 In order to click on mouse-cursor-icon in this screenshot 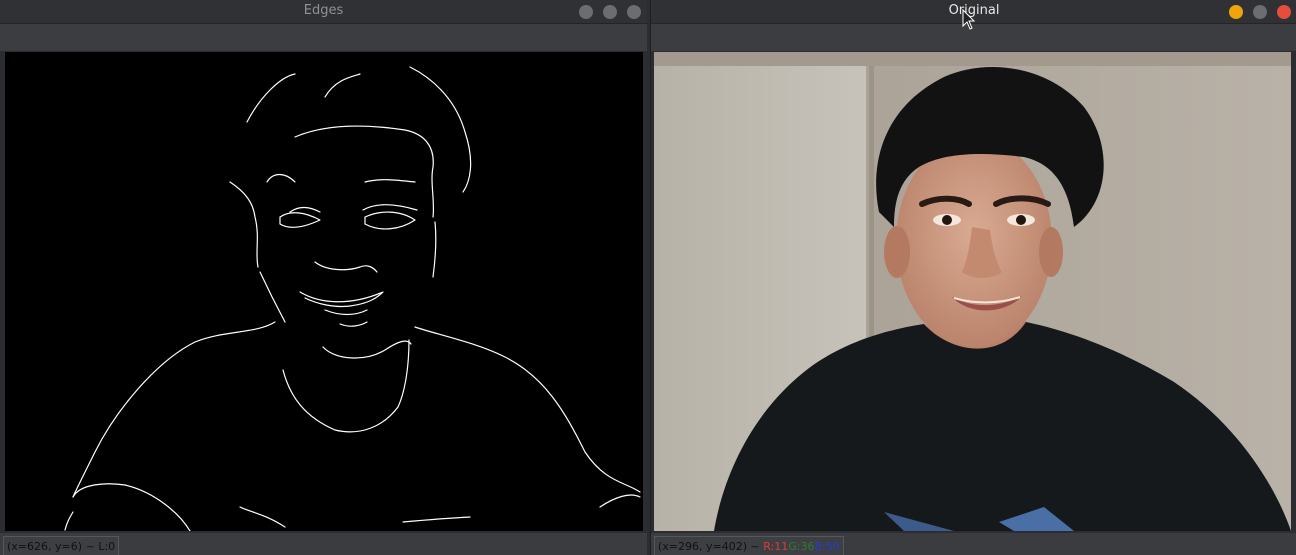, I will do `click(969, 19)`.